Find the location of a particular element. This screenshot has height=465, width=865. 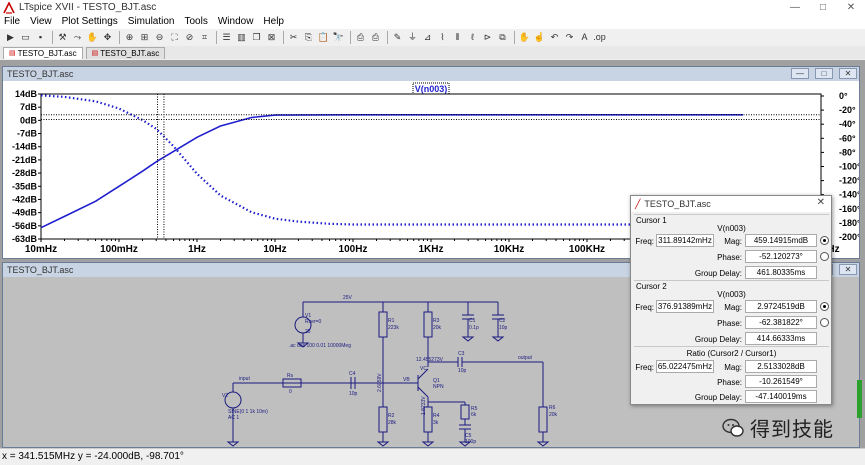

cancel-icon: ⊘ is located at coordinates (189, 37).